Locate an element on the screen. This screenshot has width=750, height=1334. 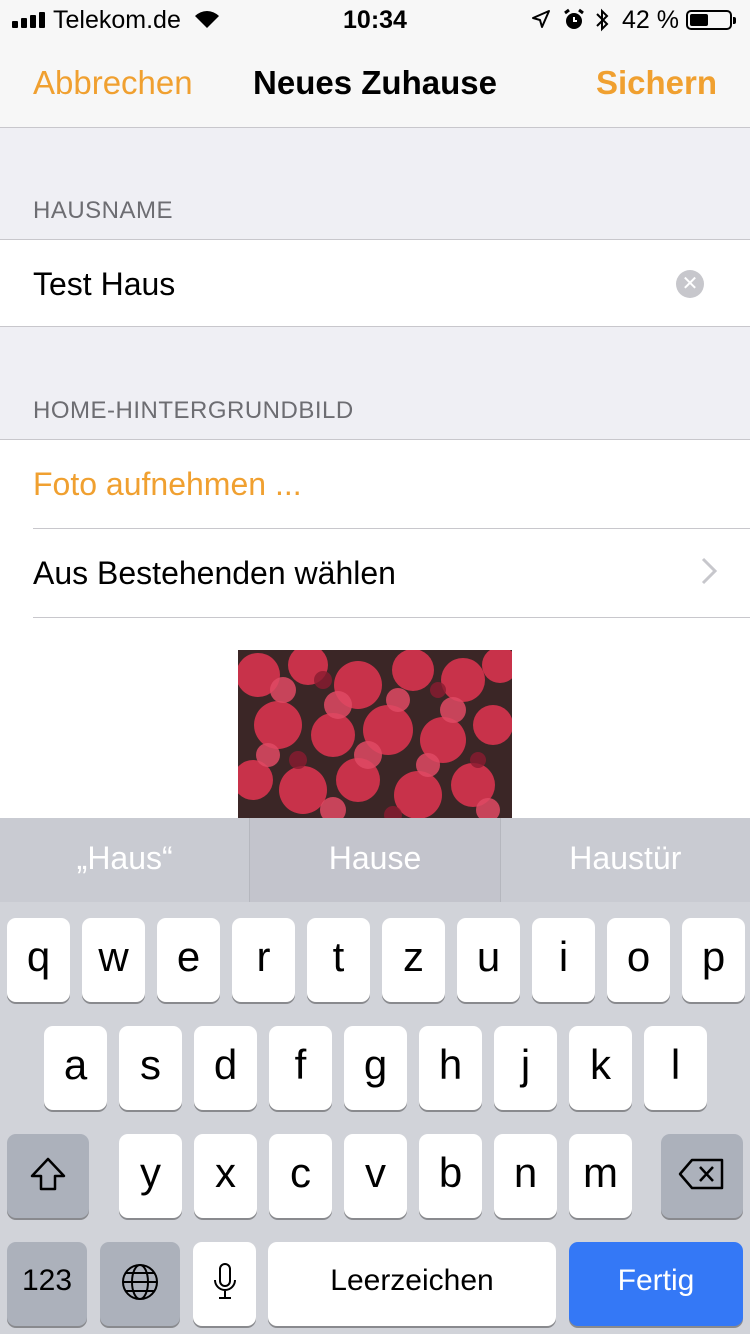
suggestion-1: „Haus“ is located at coordinates (125, 860).